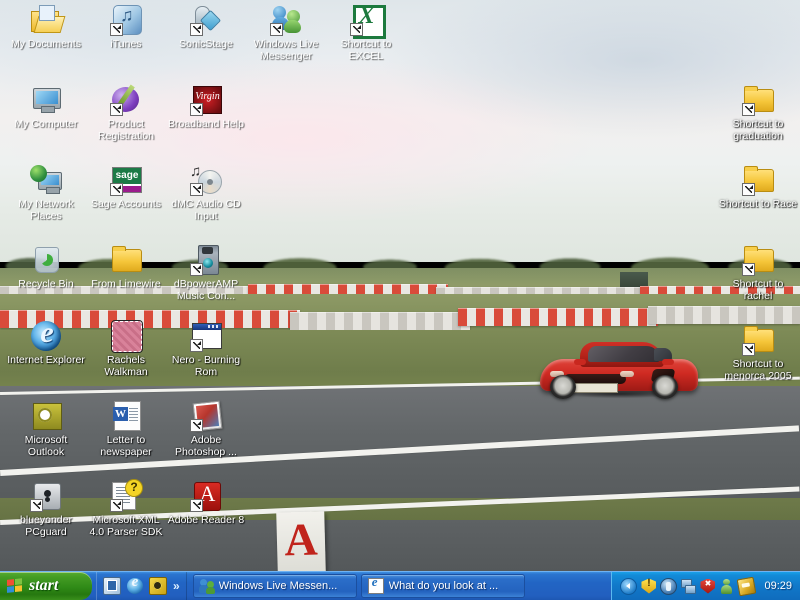  I want to click on desktop-icon-letter-to-newspaper: Letter to newspaper, so click(126, 429).